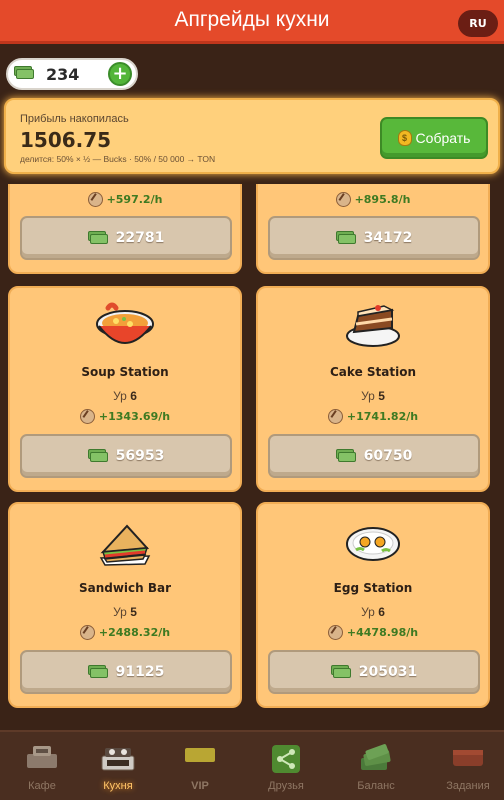 Image resolution: width=504 pixels, height=800 pixels. I want to click on upgrade-price: 91125, so click(140, 672).